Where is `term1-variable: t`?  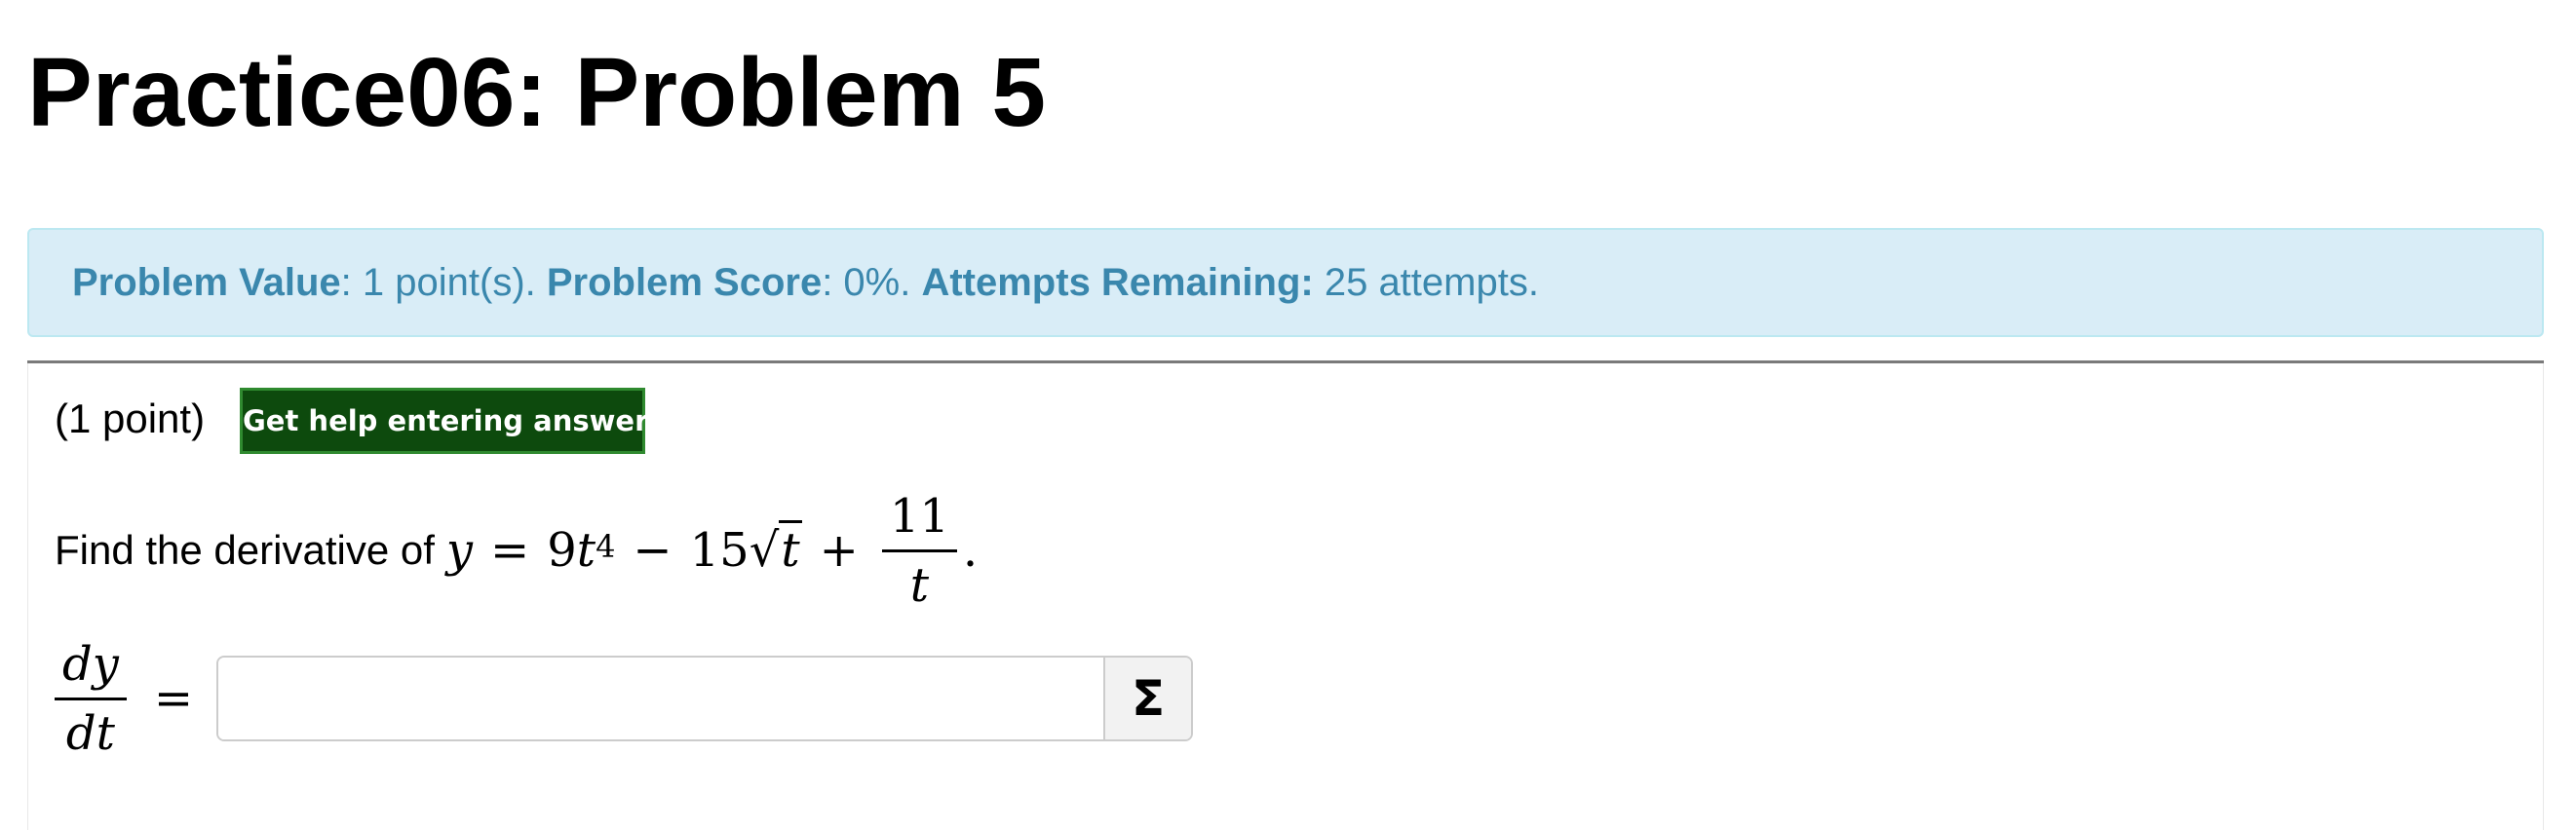 term1-variable: t is located at coordinates (586, 550).